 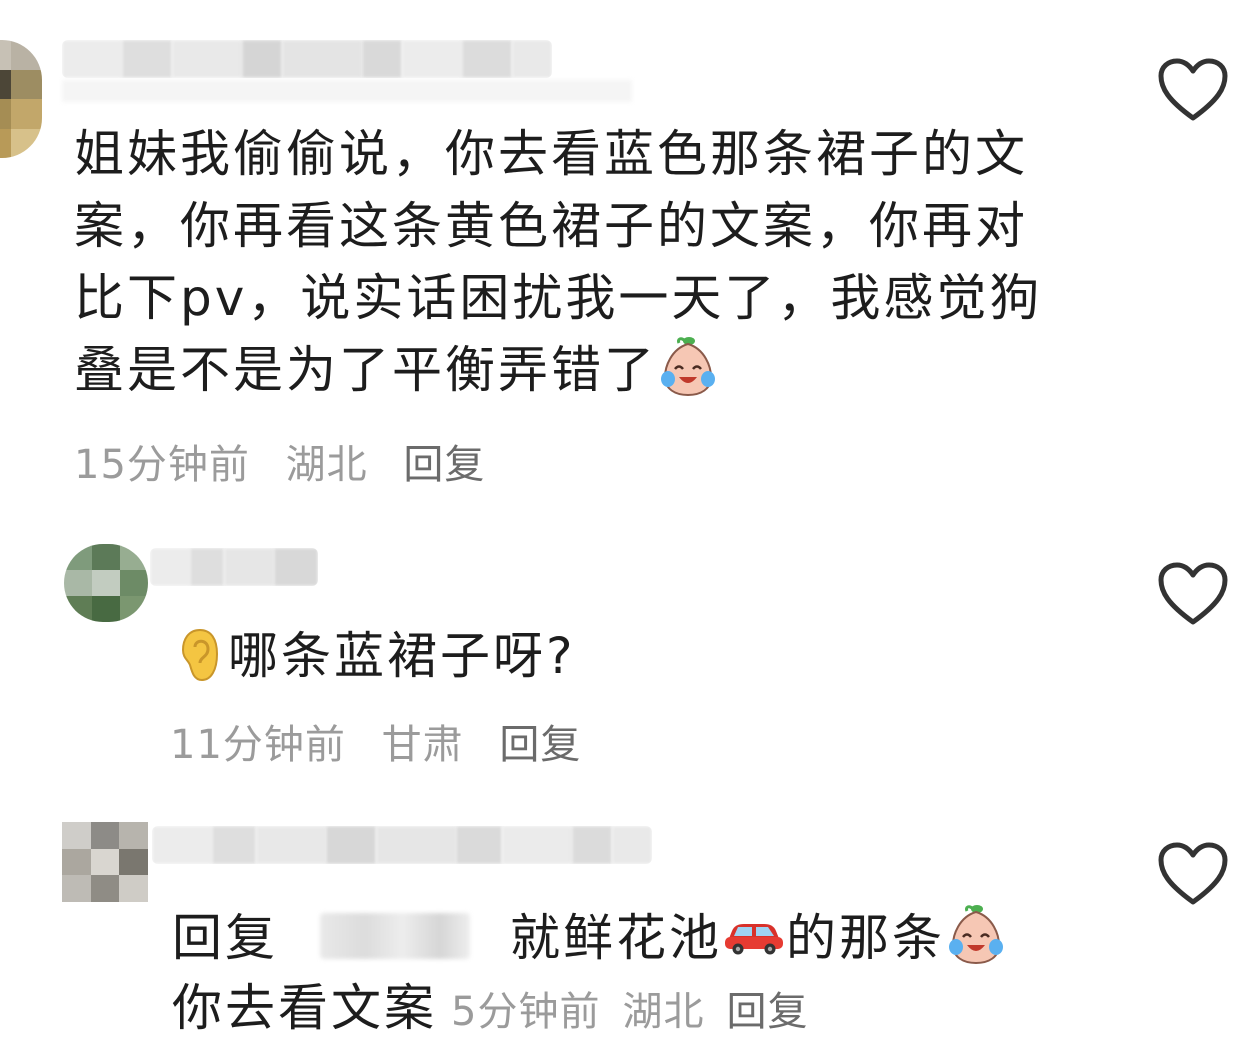 I want to click on comment-line: 案，你再看这条黄色裙子的文案，你再对, so click(x=551, y=226).